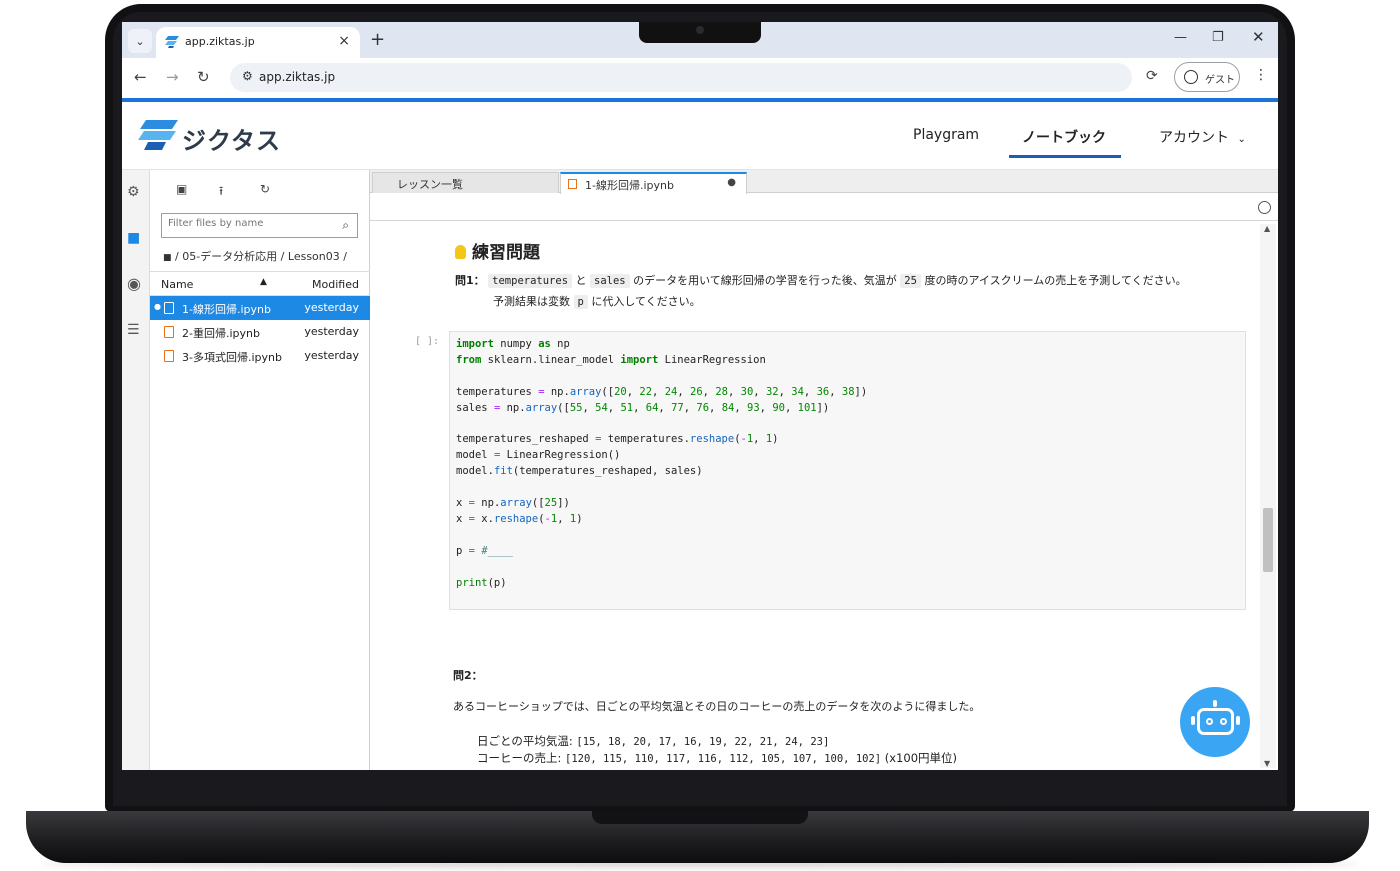 This screenshot has height=871, width=1400. I want to click on breadcrumb: ■ / 05-データ分析応用 / Lesson03 /, so click(255, 256).